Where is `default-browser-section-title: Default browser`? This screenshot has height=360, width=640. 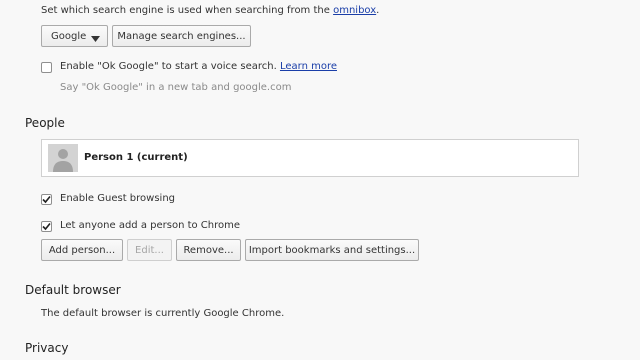 default-browser-section-title: Default browser is located at coordinates (73, 290).